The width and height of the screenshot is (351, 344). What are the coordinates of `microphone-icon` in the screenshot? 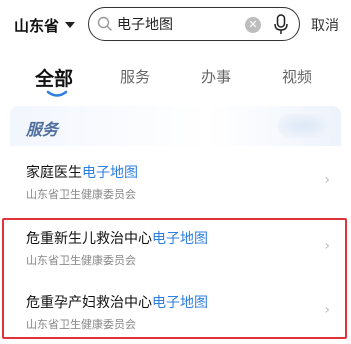 It's located at (281, 25).